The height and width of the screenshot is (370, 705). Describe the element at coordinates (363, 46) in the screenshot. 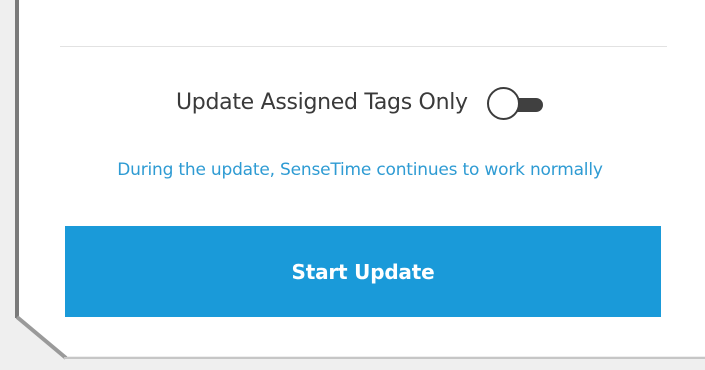

I see `section-divider` at that location.